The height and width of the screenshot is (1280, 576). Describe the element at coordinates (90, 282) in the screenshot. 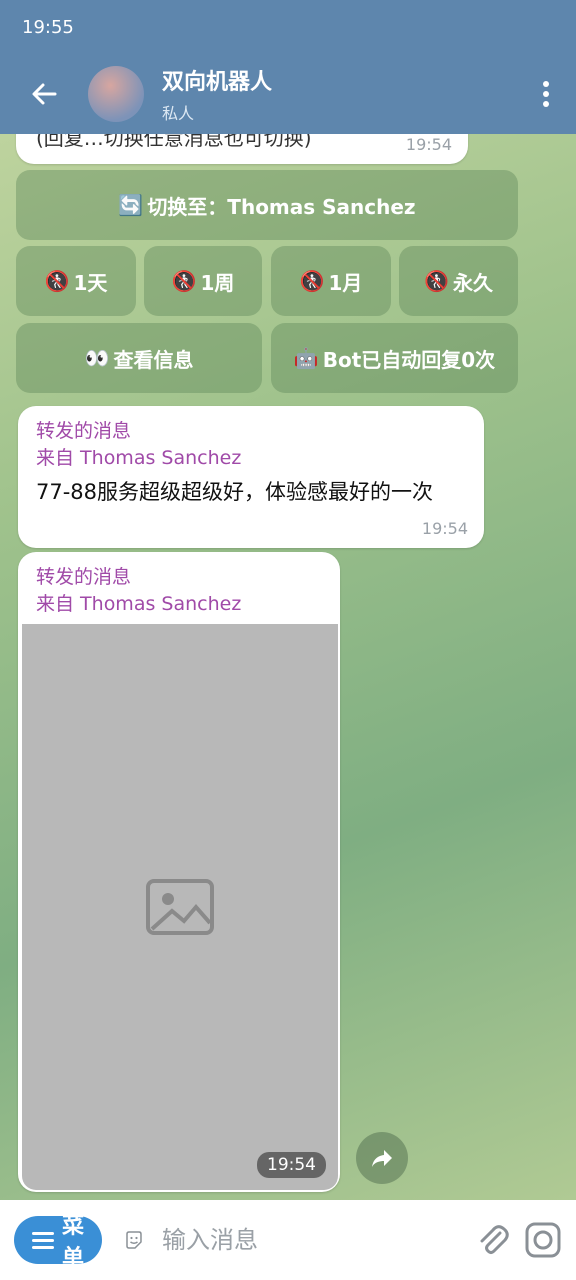

I see `ban-1-day-label: 1天` at that location.